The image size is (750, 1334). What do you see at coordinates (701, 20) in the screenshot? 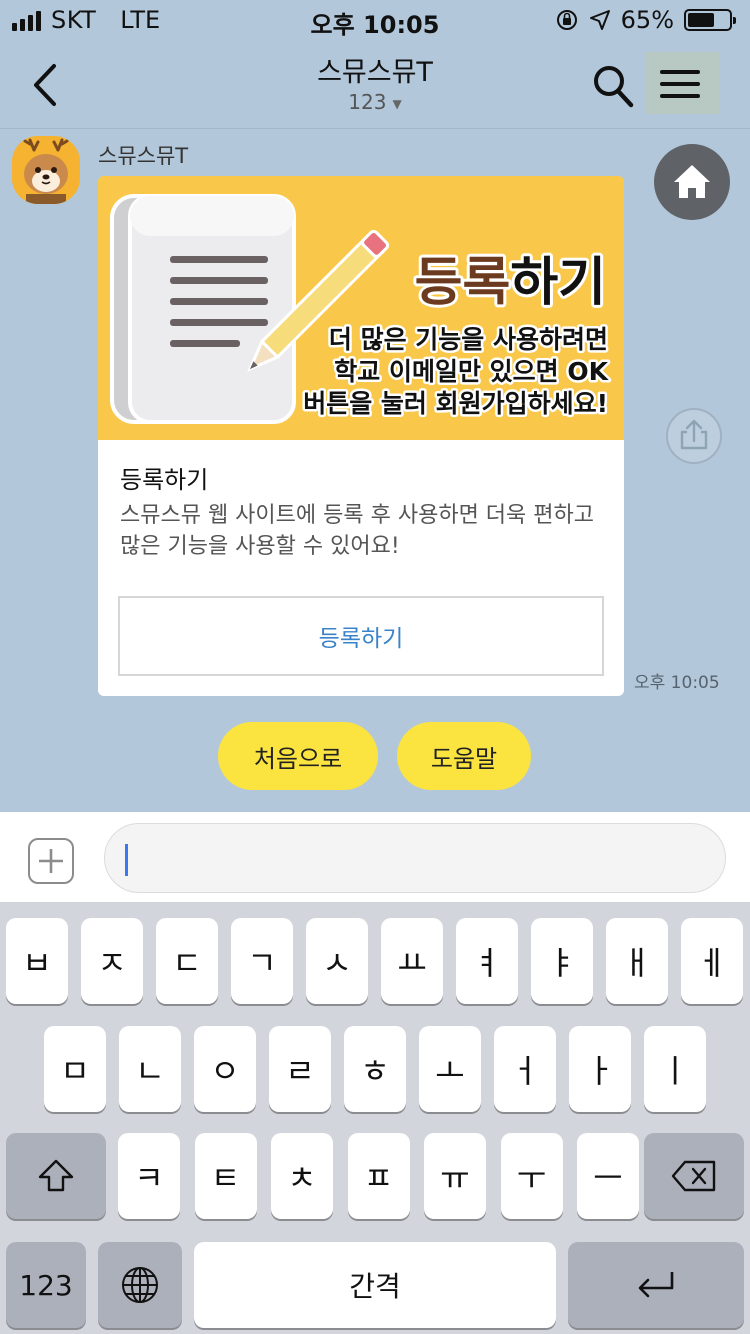
I see `battery-fill` at bounding box center [701, 20].